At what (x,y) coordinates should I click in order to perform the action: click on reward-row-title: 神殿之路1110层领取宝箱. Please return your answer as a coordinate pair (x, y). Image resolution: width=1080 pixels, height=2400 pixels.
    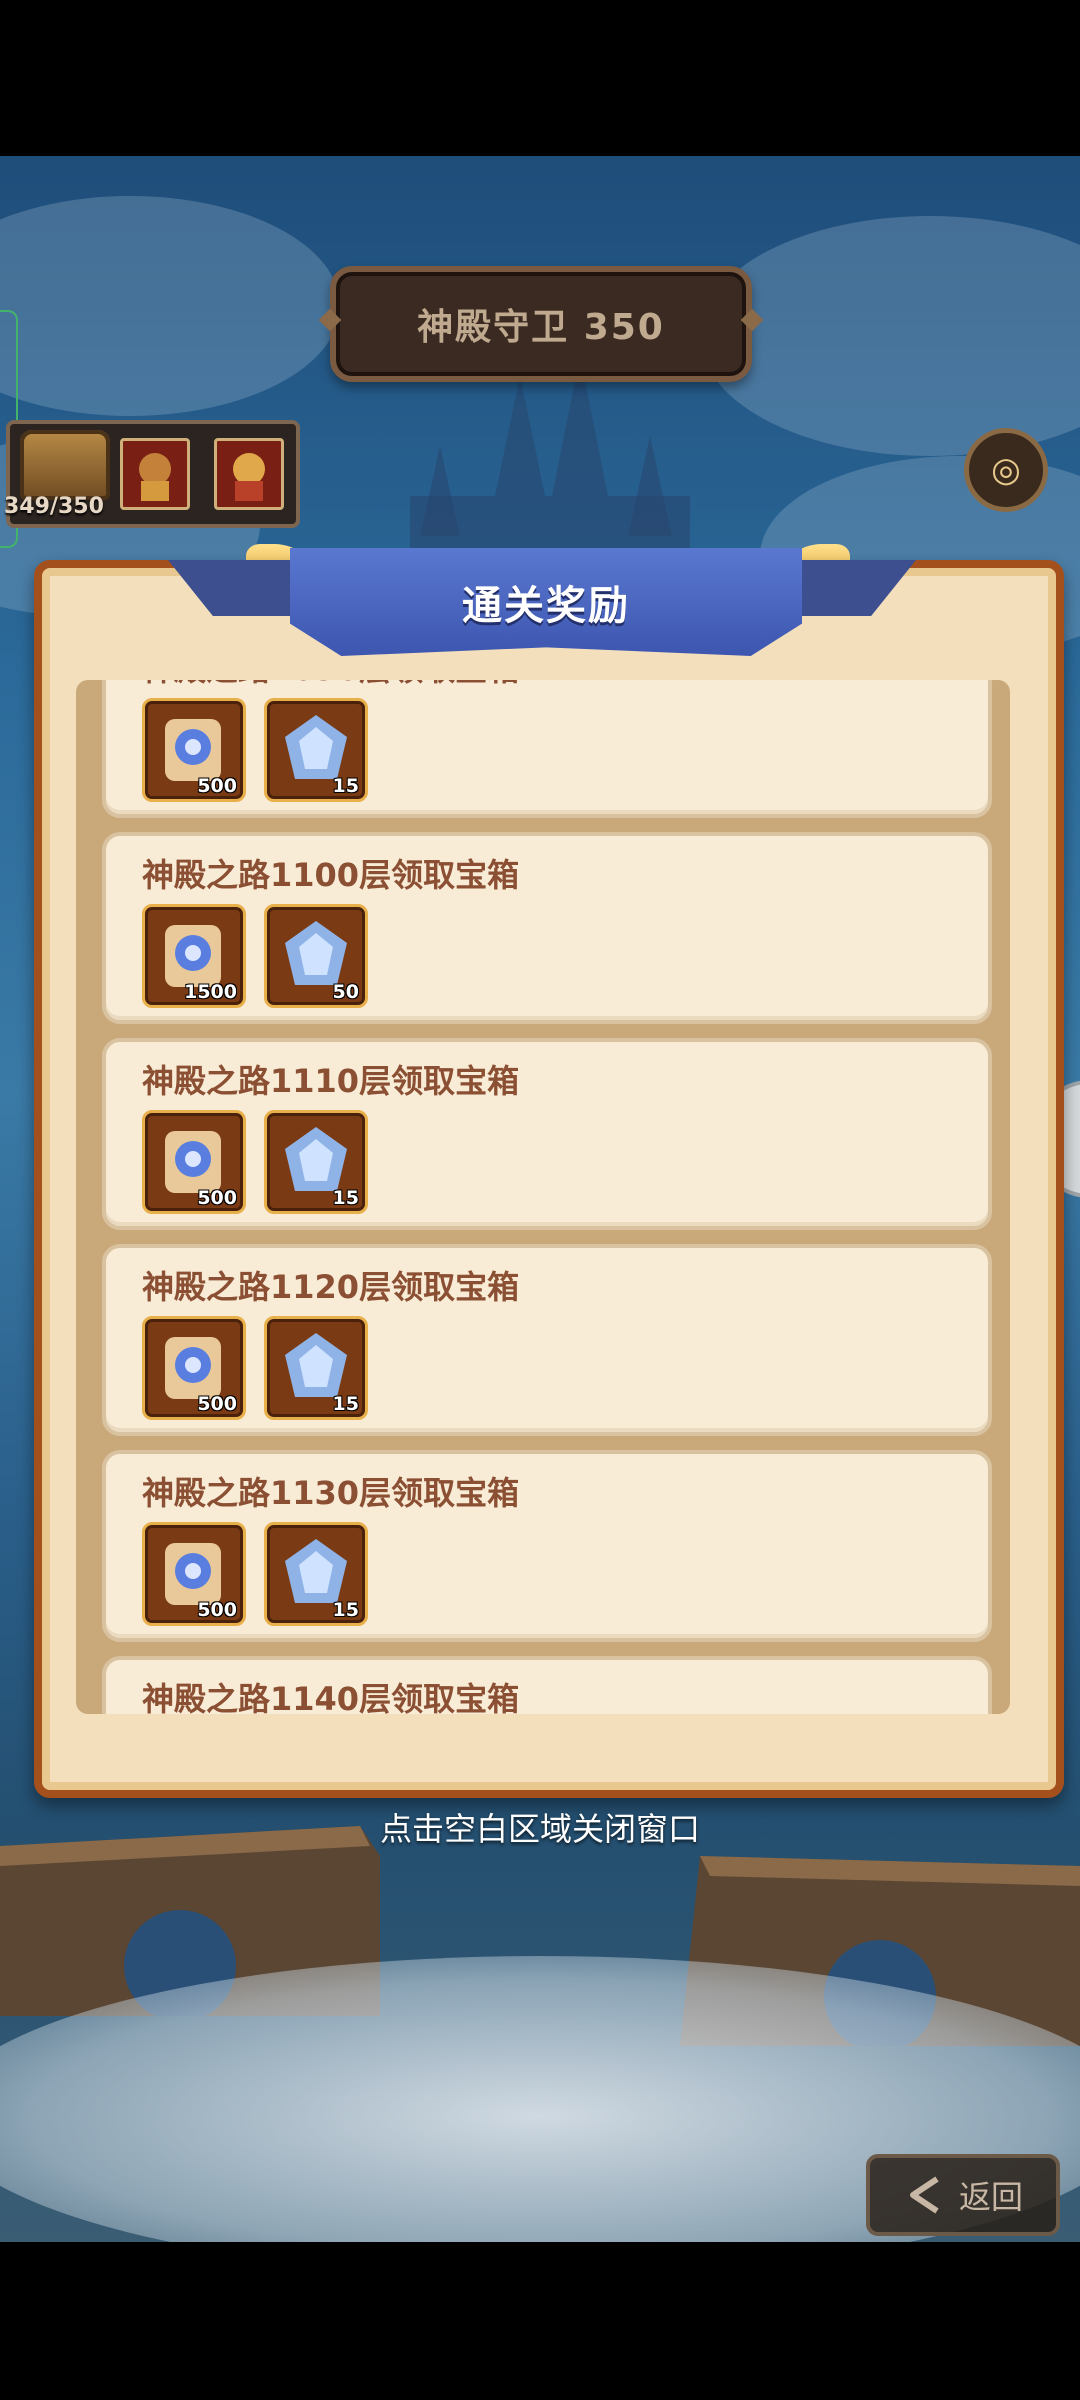
    Looking at the image, I should click on (331, 1081).